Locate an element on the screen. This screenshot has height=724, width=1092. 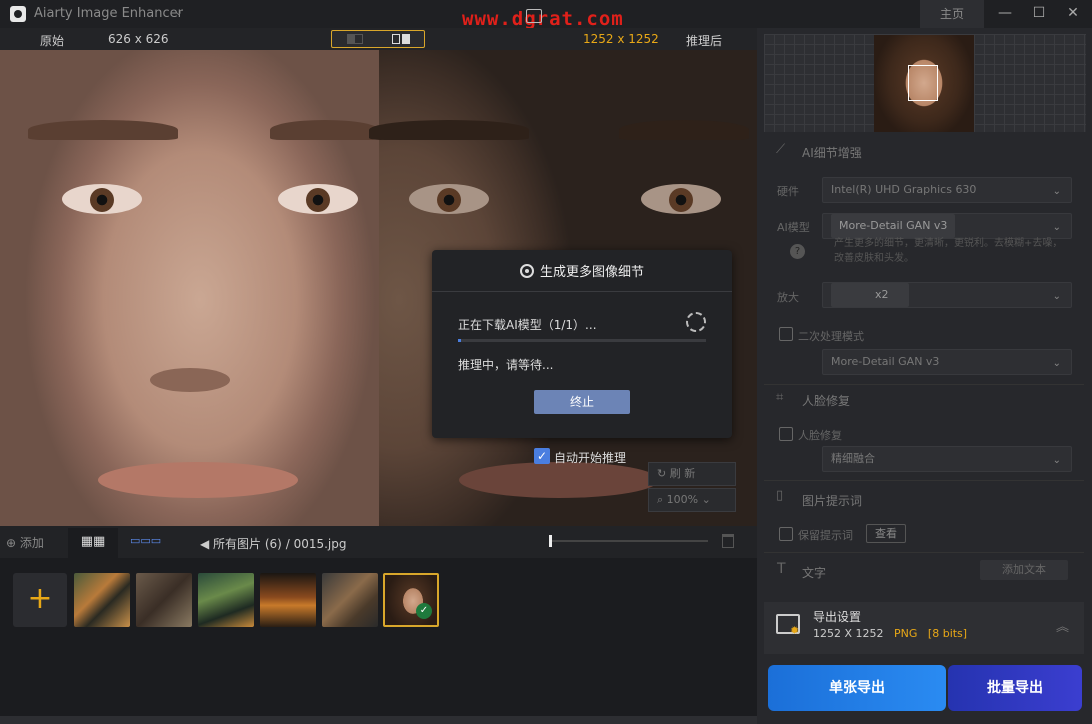
trash-icon is located at coordinates (728, 541).